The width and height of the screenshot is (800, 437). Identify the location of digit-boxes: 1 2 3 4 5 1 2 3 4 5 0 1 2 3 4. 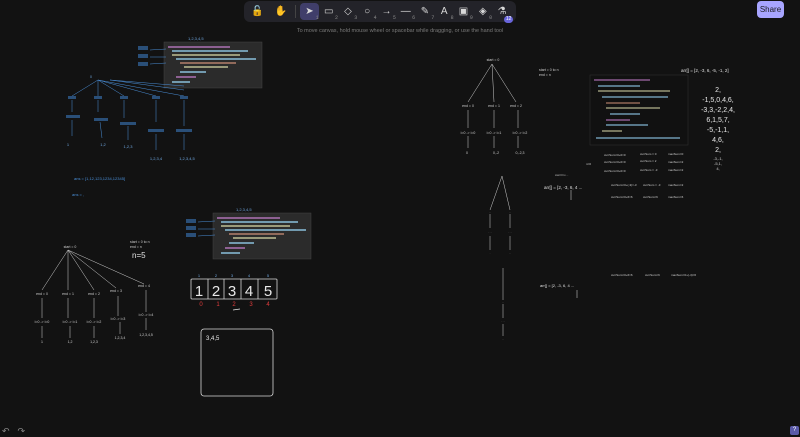
(234, 292).